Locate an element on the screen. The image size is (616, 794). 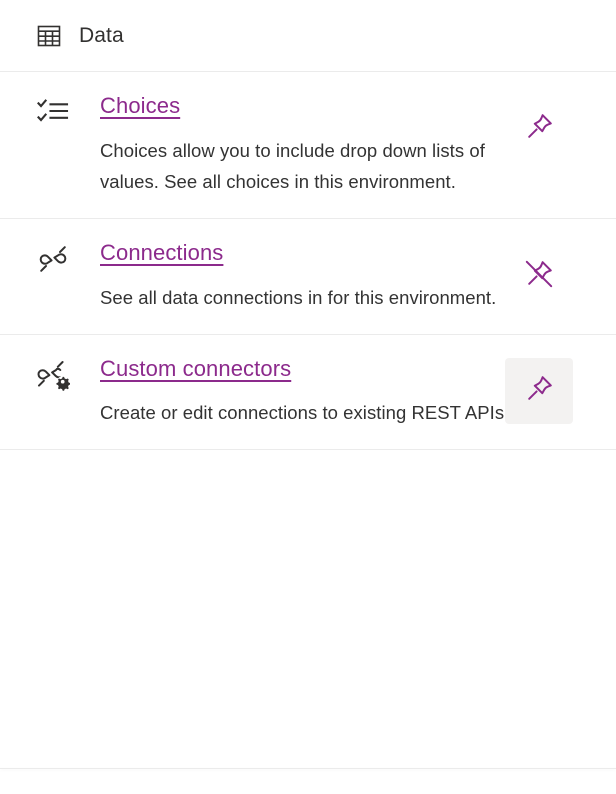
link-connections: Connections is located at coordinates (161, 253).